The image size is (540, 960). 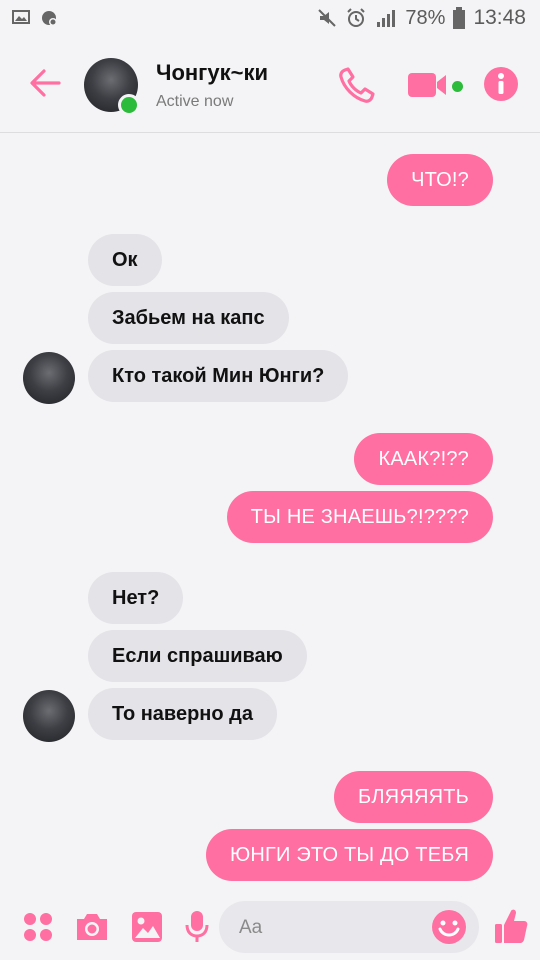 I want to click on clock: 13:48, so click(x=499, y=17).